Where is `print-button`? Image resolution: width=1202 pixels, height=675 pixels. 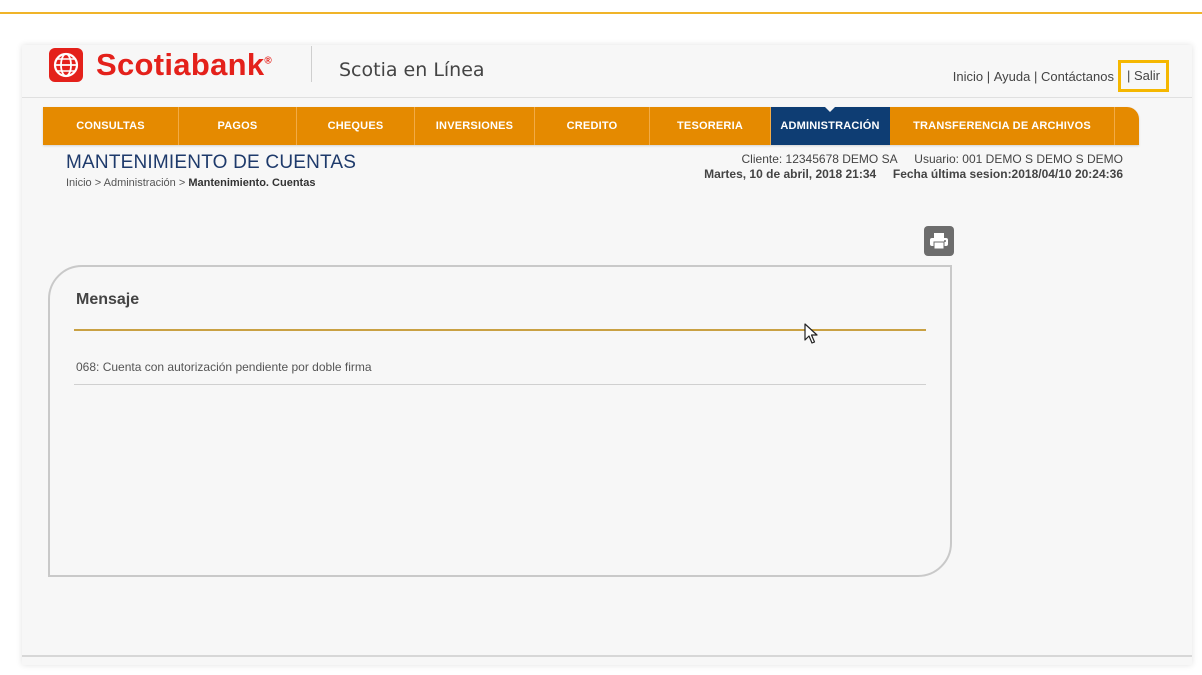 print-button is located at coordinates (939, 241).